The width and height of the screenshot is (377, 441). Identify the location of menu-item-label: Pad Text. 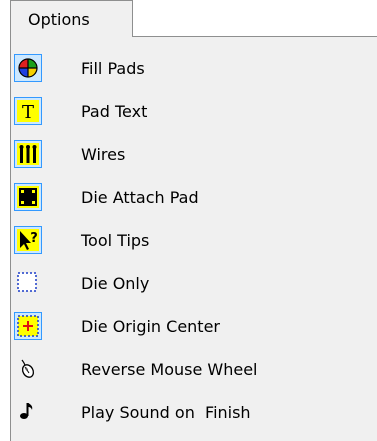
(114, 111).